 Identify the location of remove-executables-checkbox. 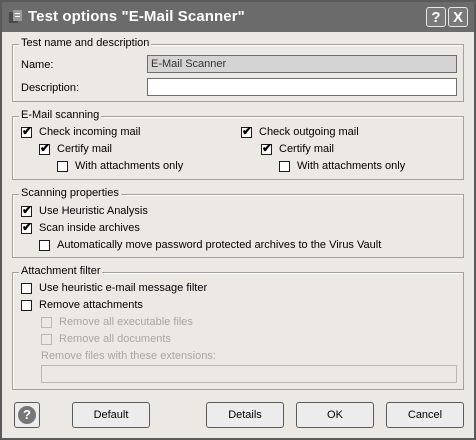
(46, 322).